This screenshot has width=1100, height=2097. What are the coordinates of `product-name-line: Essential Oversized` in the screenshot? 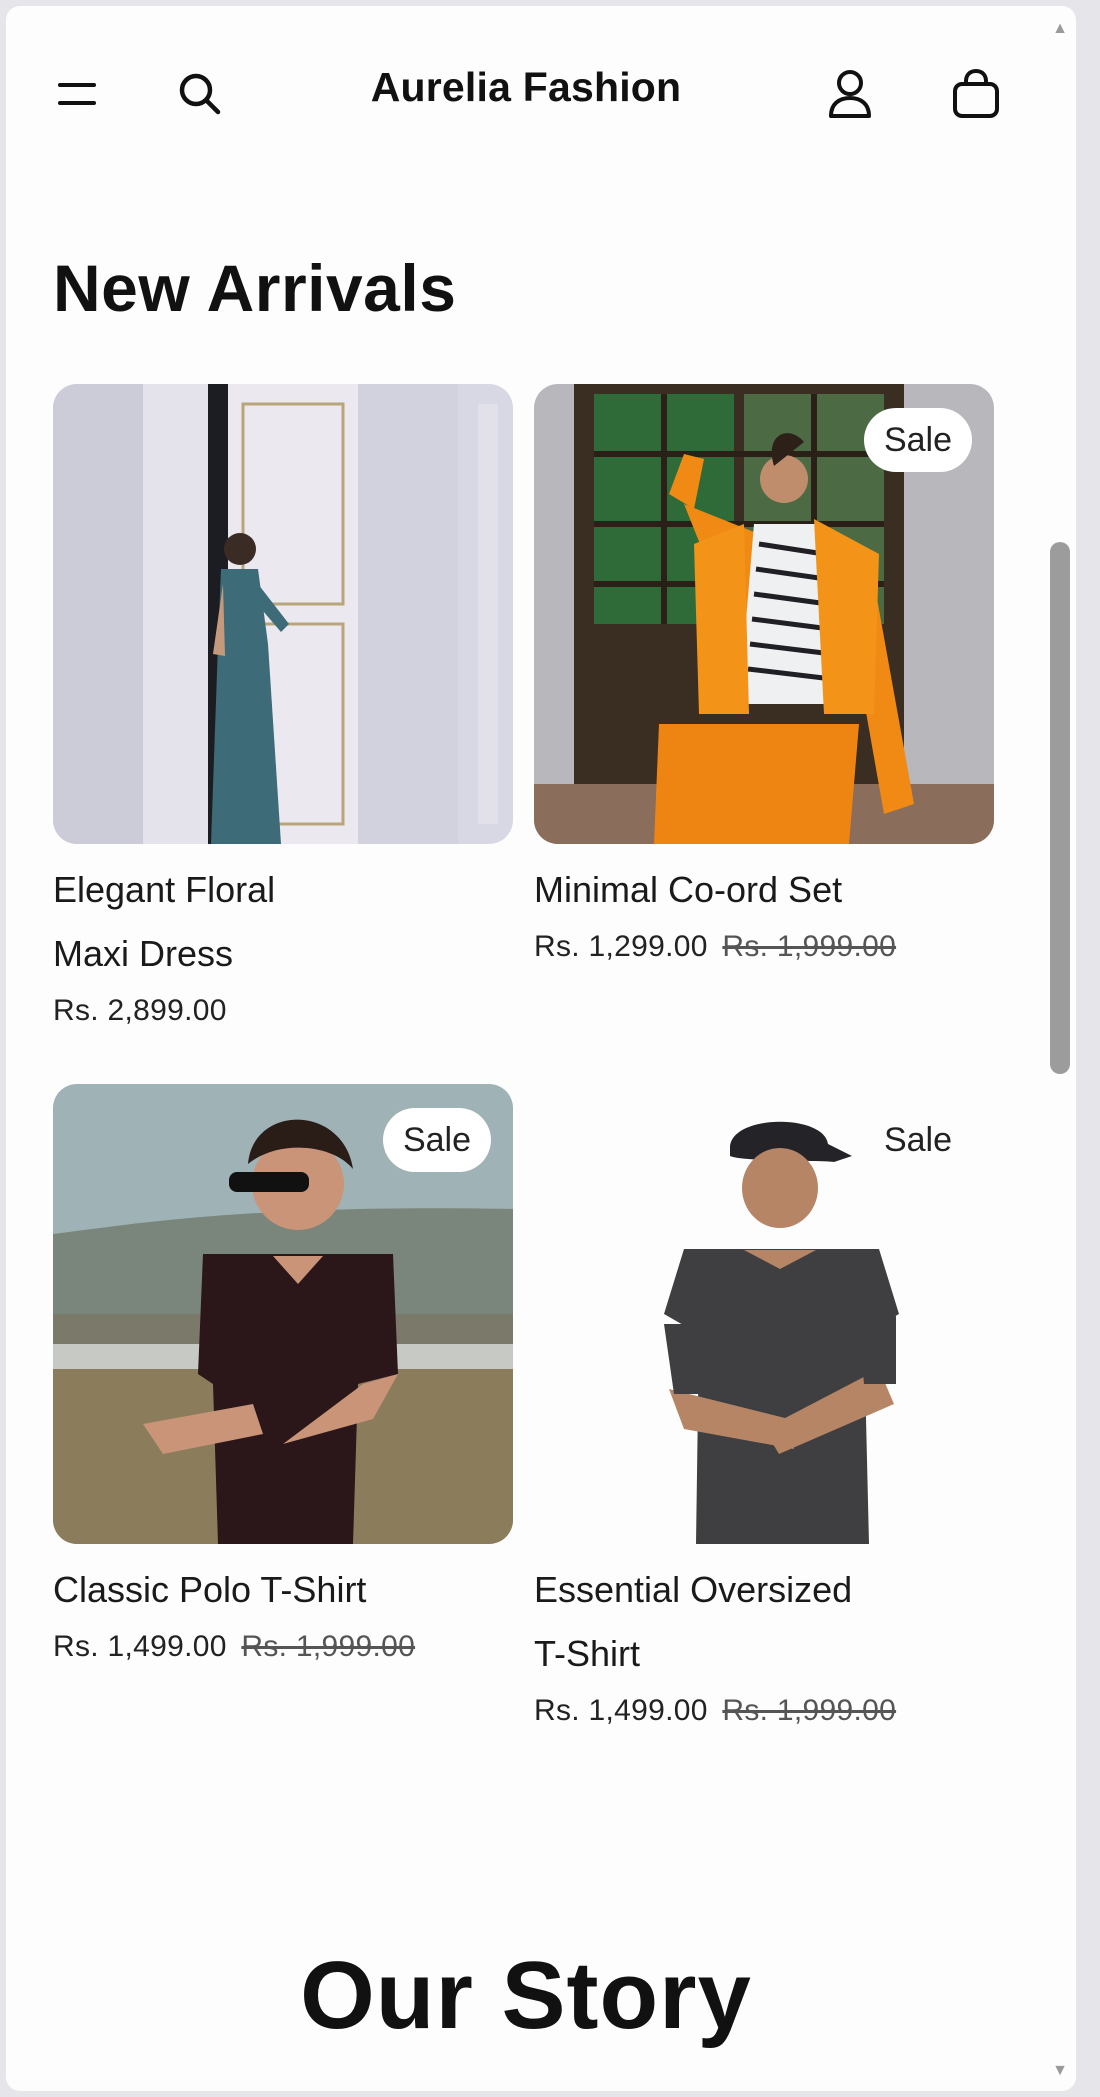 It's located at (764, 1590).